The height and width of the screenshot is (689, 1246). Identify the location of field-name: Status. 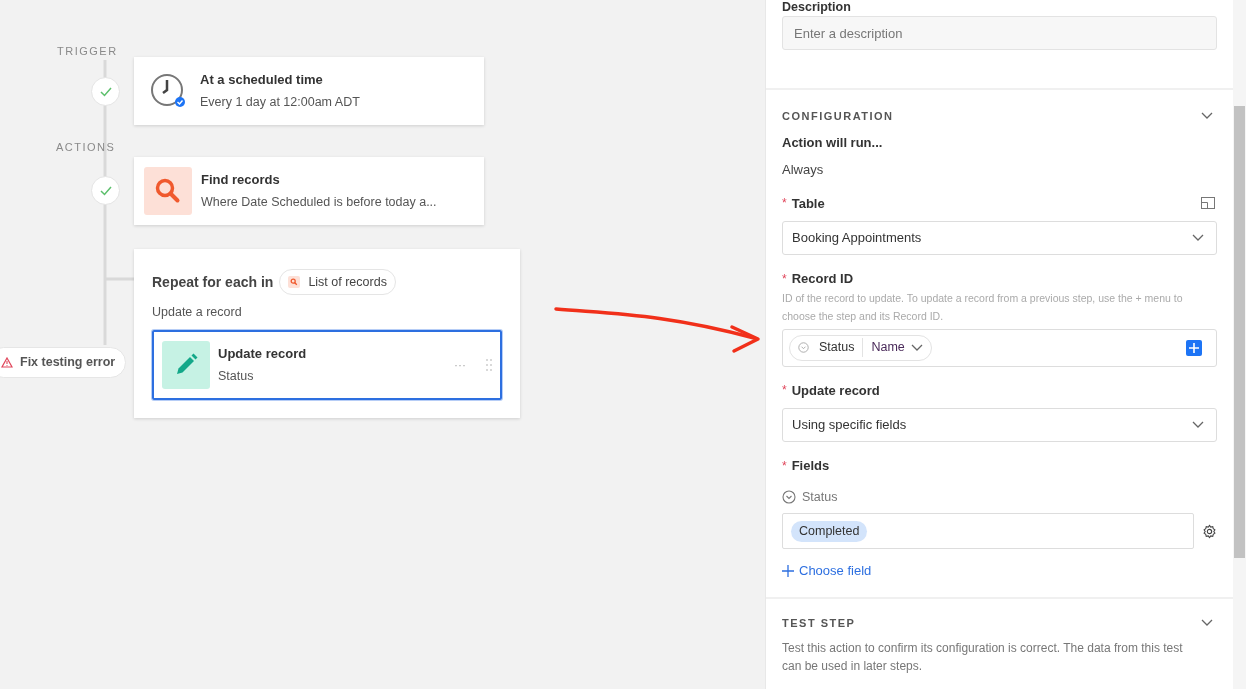
(820, 497).